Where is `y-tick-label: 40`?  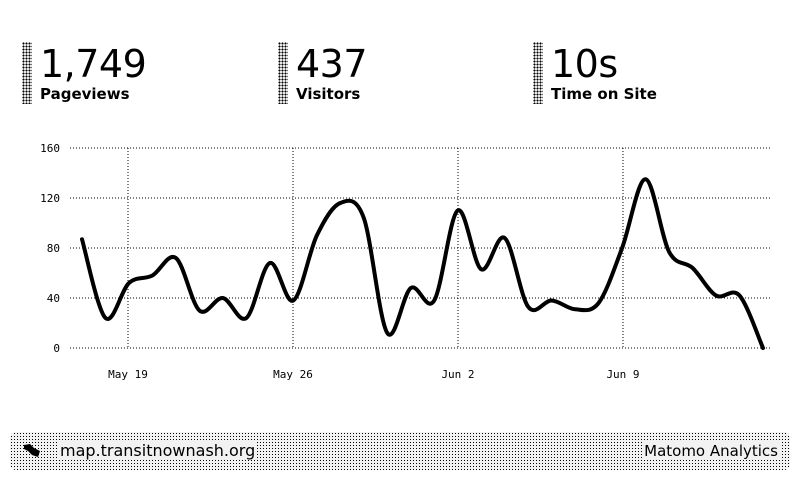 y-tick-label: 40 is located at coordinates (53, 298).